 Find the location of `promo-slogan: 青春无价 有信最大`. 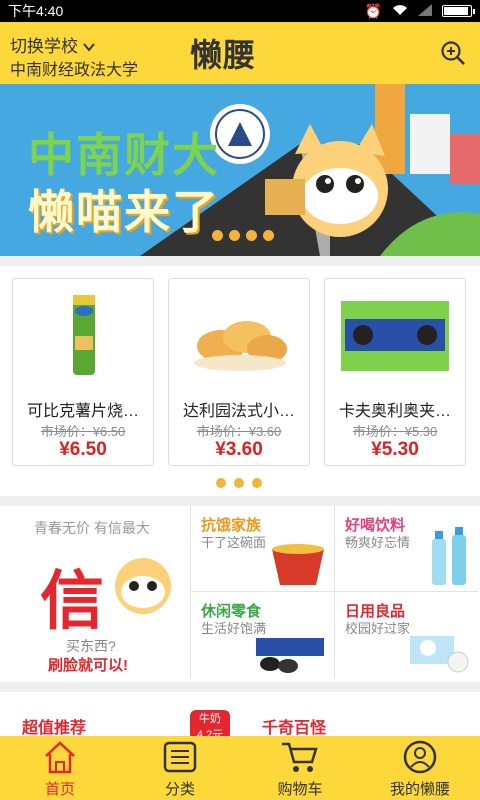

promo-slogan: 青春无价 有信最大 is located at coordinates (92, 528).